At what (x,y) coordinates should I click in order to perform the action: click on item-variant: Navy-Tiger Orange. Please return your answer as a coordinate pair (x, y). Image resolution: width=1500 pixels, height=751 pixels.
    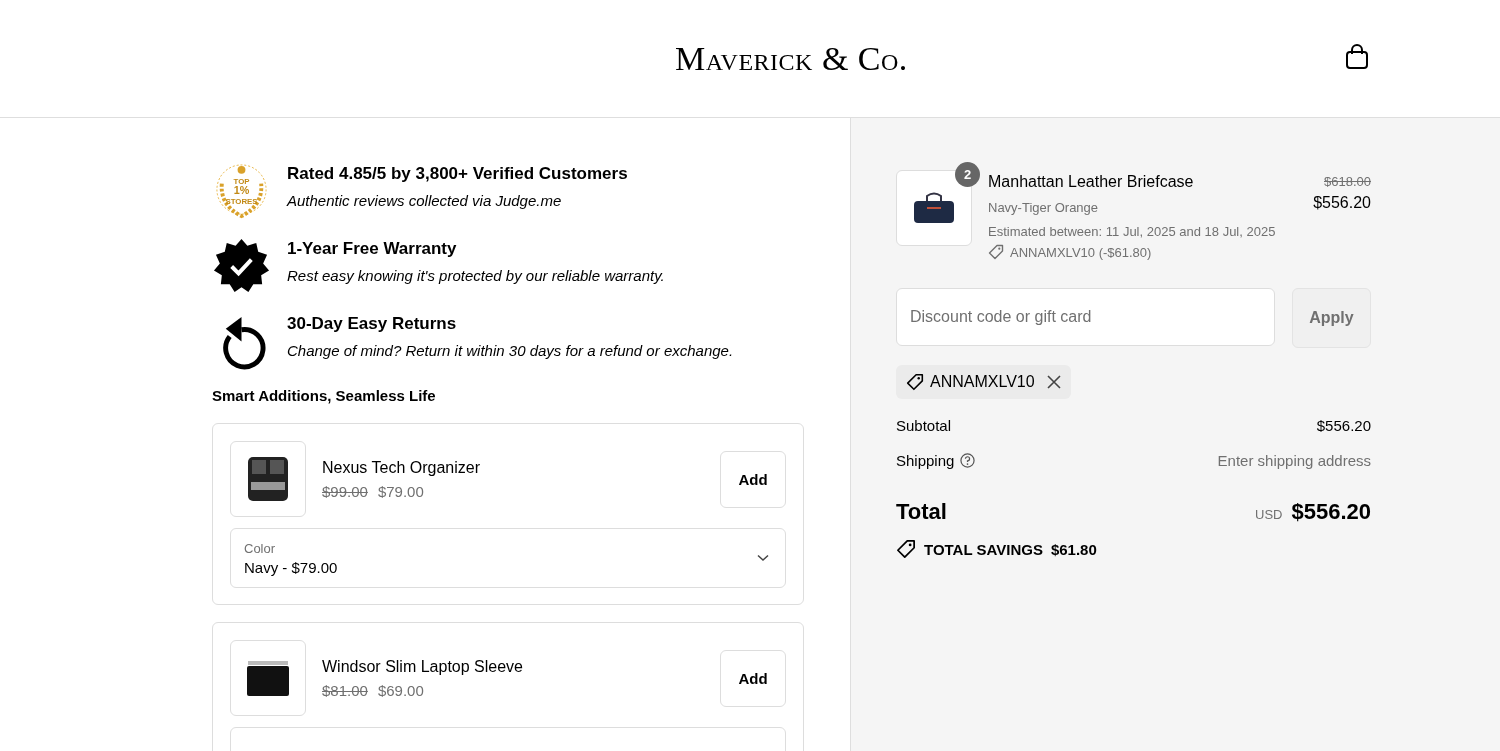
    Looking at the image, I should click on (1044, 208).